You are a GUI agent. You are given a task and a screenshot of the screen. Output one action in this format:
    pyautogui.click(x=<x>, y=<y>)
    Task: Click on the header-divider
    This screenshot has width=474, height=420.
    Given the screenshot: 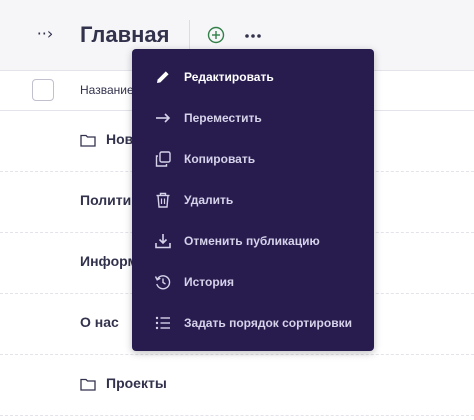 What is the action you would take?
    pyautogui.click(x=189, y=35)
    